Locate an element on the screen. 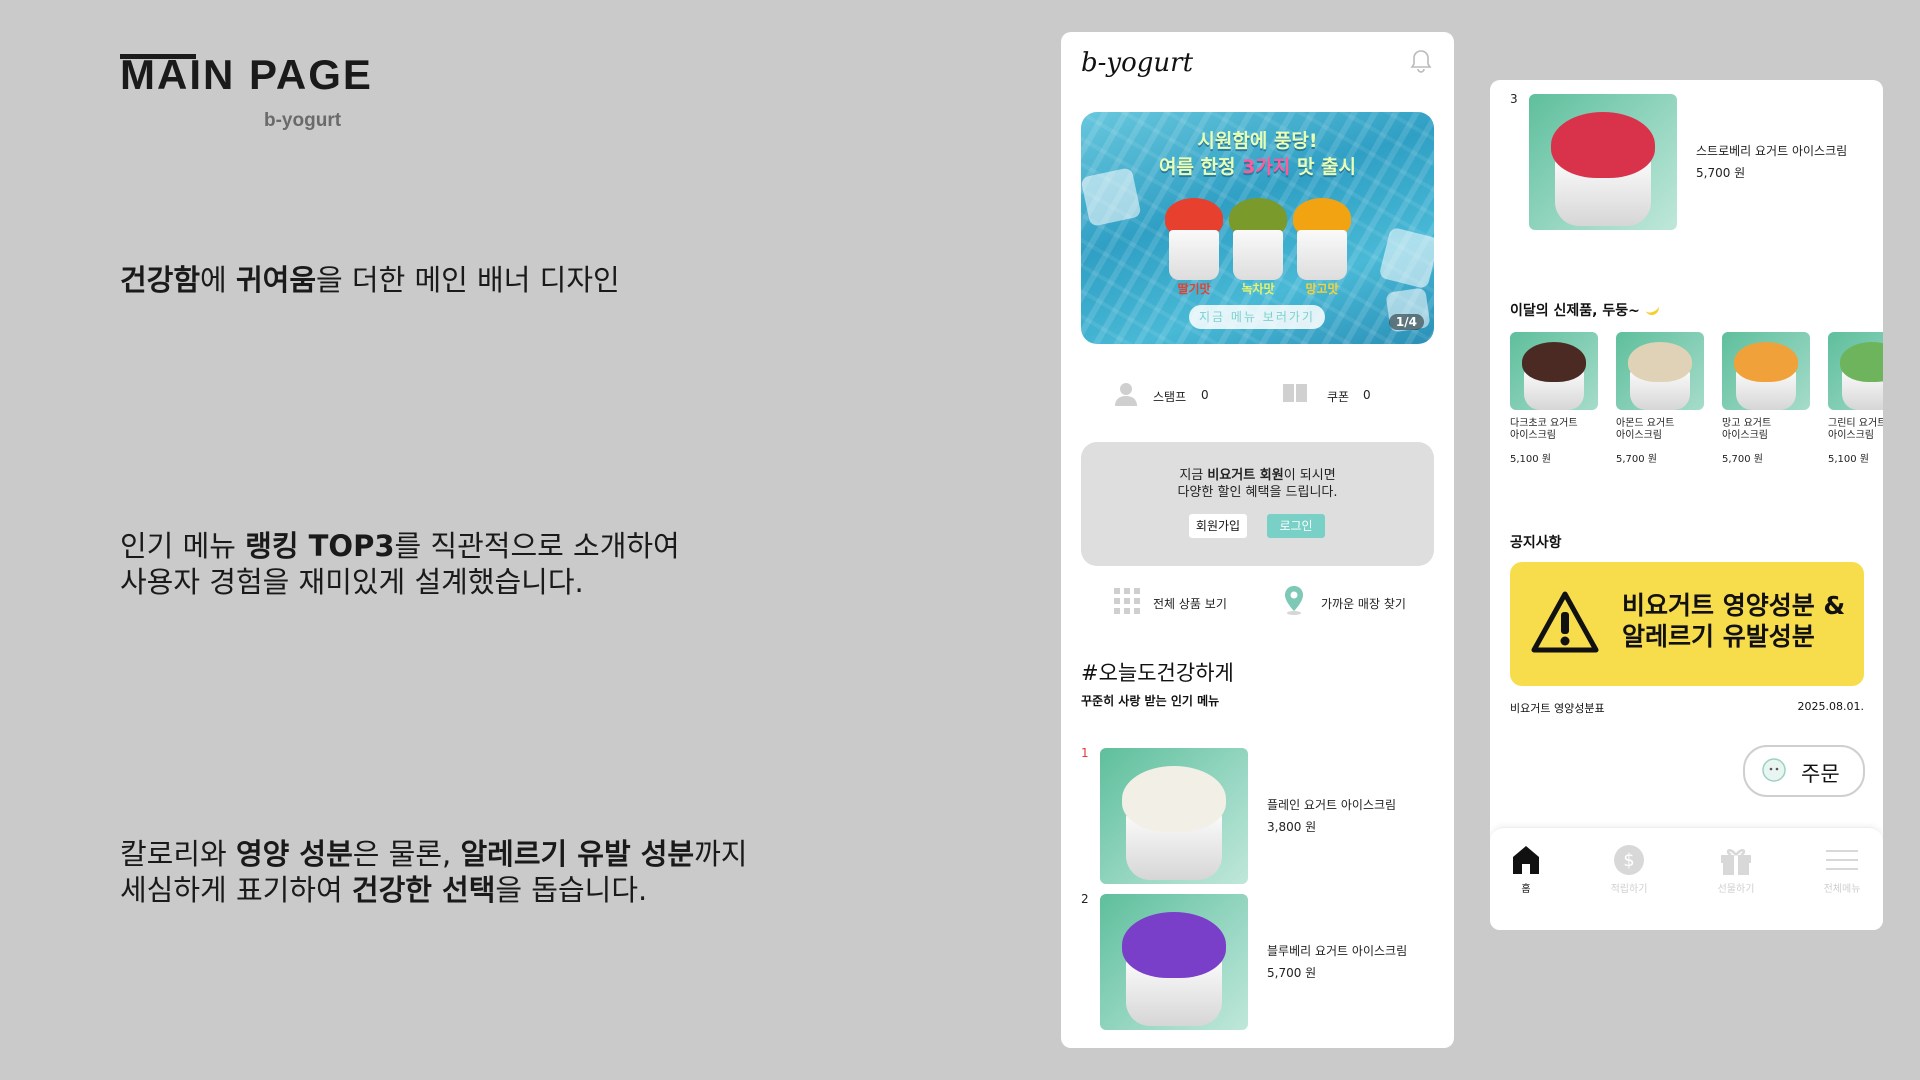  store-finder-label: 가까운 매장 찾기 is located at coordinates (1363, 604).